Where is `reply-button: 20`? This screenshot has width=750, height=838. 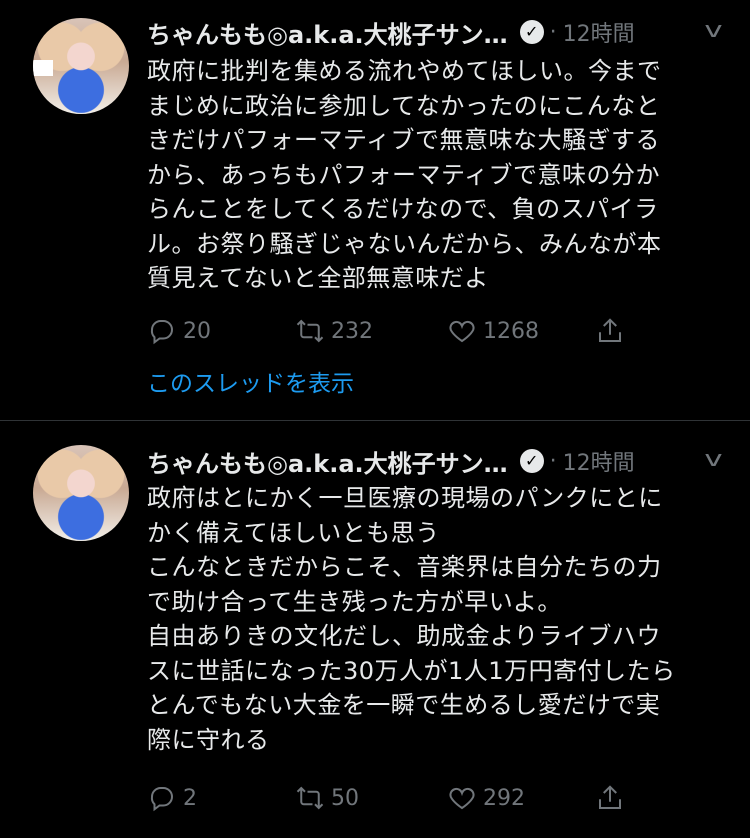 reply-button: 20 is located at coordinates (179, 331).